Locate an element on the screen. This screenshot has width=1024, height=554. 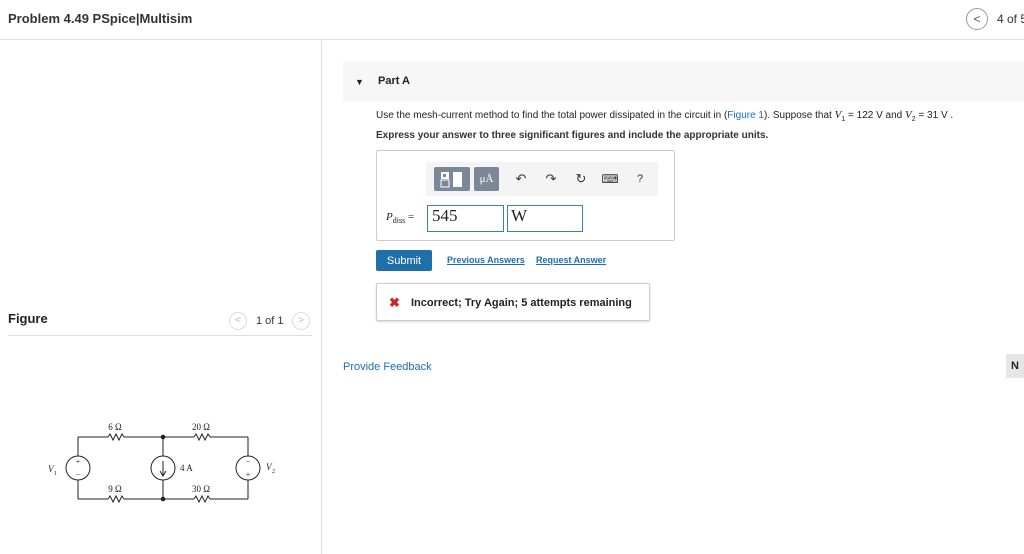
answer-box: μÅ ↶ ↷ ↻ ⌨ ? Pdiss = 545 W is located at coordinates (525, 195).